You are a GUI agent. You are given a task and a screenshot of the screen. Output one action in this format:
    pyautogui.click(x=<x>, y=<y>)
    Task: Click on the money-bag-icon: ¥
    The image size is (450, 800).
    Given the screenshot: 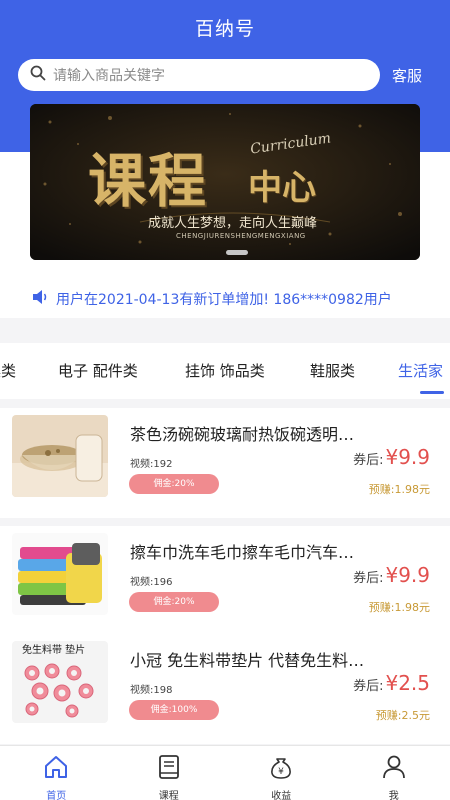 What is the action you would take?
    pyautogui.click(x=281, y=769)
    